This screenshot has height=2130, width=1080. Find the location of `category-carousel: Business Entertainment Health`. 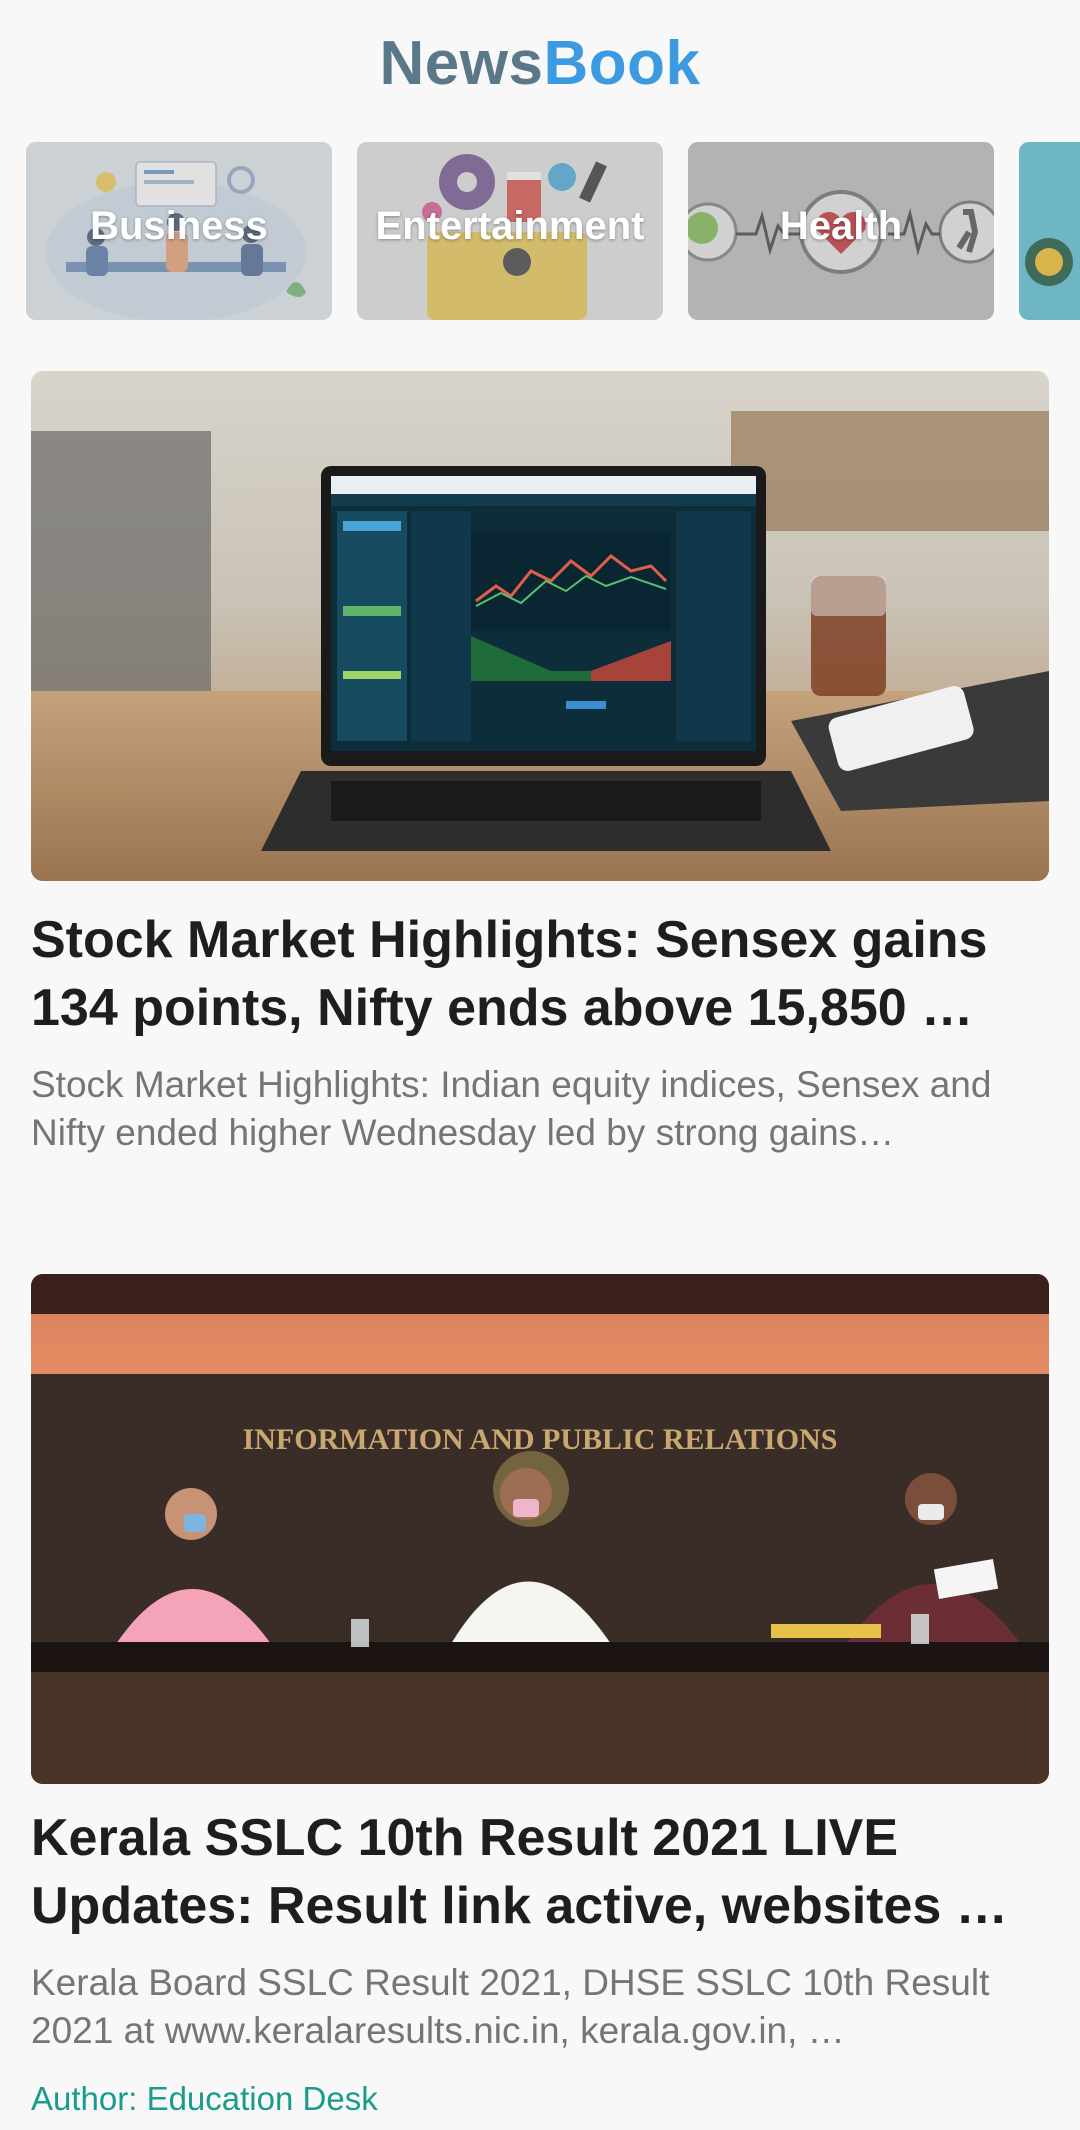

category-carousel: Business Entertainment Health is located at coordinates (553, 231).